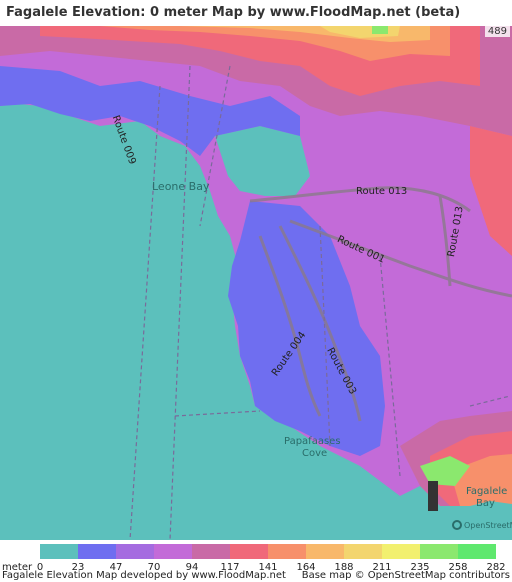 The width and height of the screenshot is (512, 582). I want to click on label-fagalele-bay-1: Fagalele, so click(487, 491).